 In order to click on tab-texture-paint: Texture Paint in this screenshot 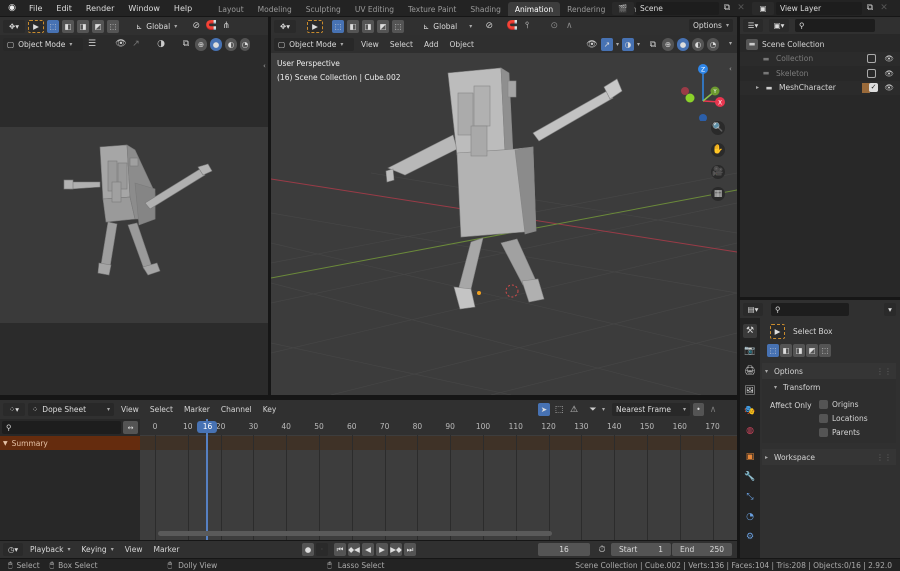, I will do `click(432, 9)`.